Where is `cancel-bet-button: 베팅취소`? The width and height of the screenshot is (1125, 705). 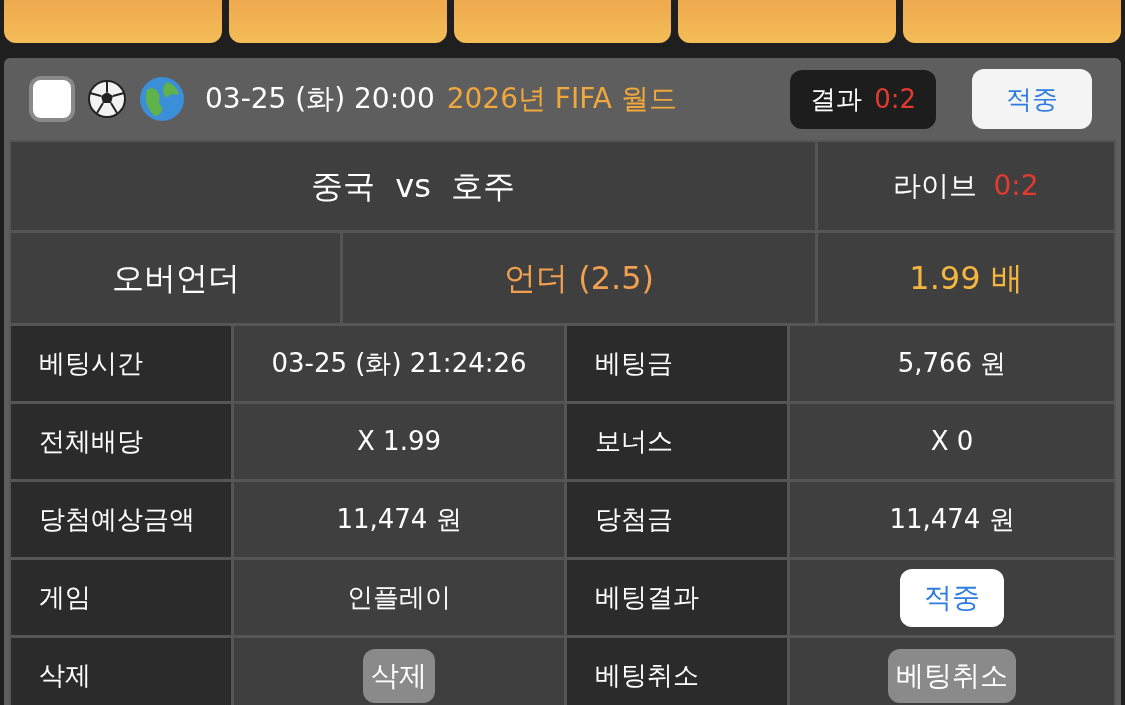 cancel-bet-button: 베팅취소 is located at coordinates (952, 675).